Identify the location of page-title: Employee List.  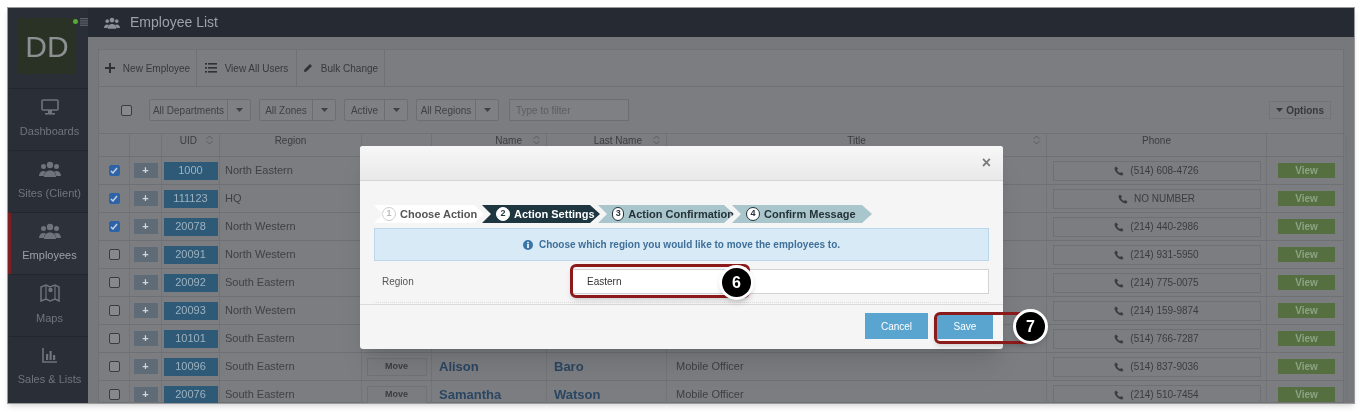
(174, 22).